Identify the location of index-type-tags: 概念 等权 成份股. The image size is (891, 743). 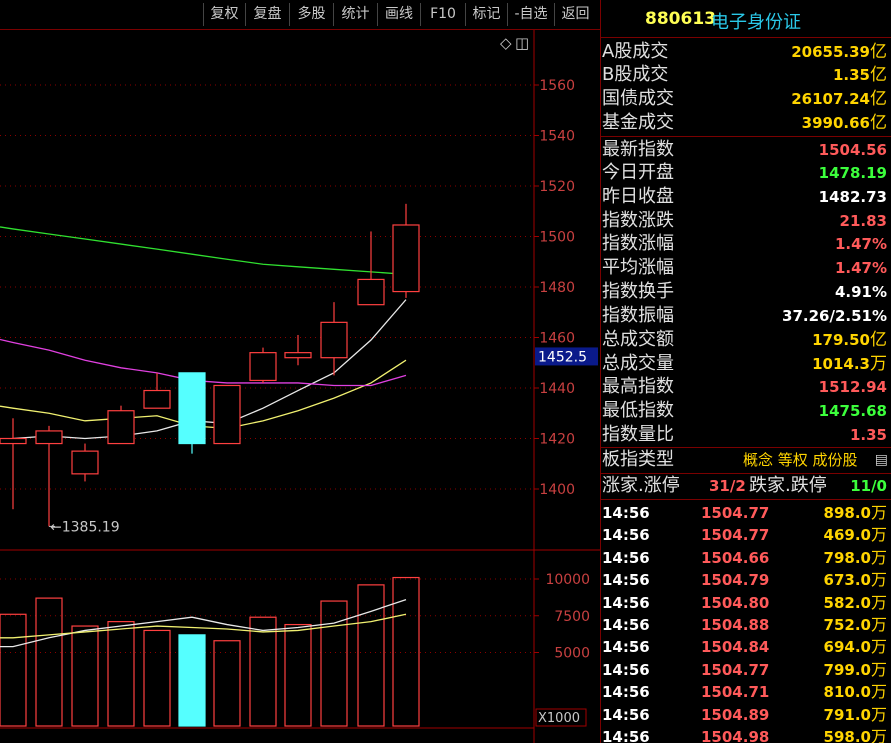
(800, 460).